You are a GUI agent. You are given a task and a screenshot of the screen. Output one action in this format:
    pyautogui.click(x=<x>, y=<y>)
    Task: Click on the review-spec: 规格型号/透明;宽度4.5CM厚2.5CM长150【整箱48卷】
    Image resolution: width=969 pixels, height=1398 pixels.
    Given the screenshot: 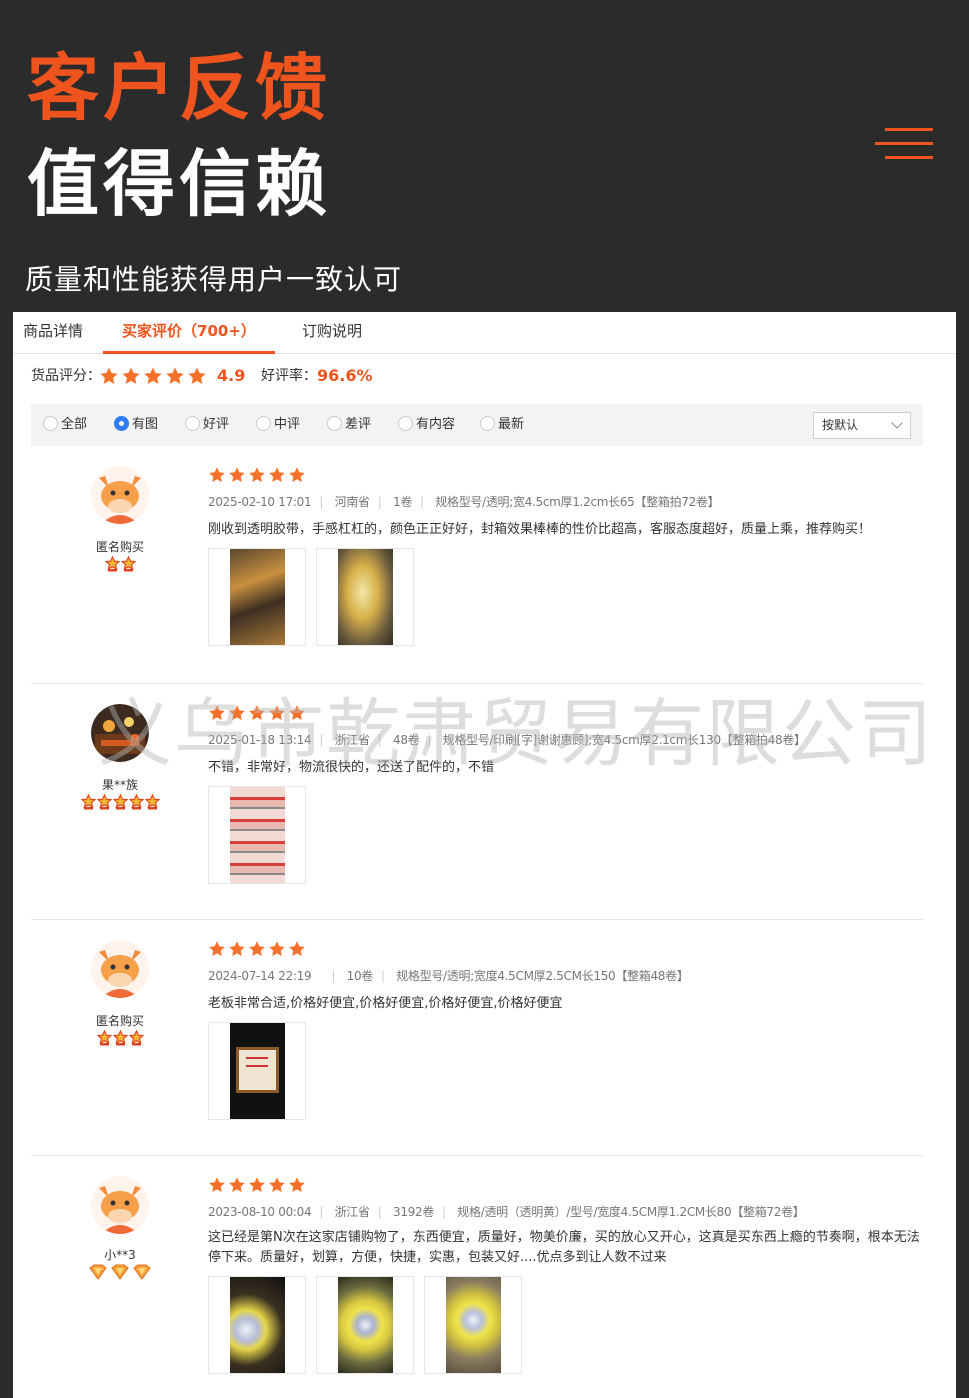 What is the action you would take?
    pyautogui.click(x=542, y=976)
    